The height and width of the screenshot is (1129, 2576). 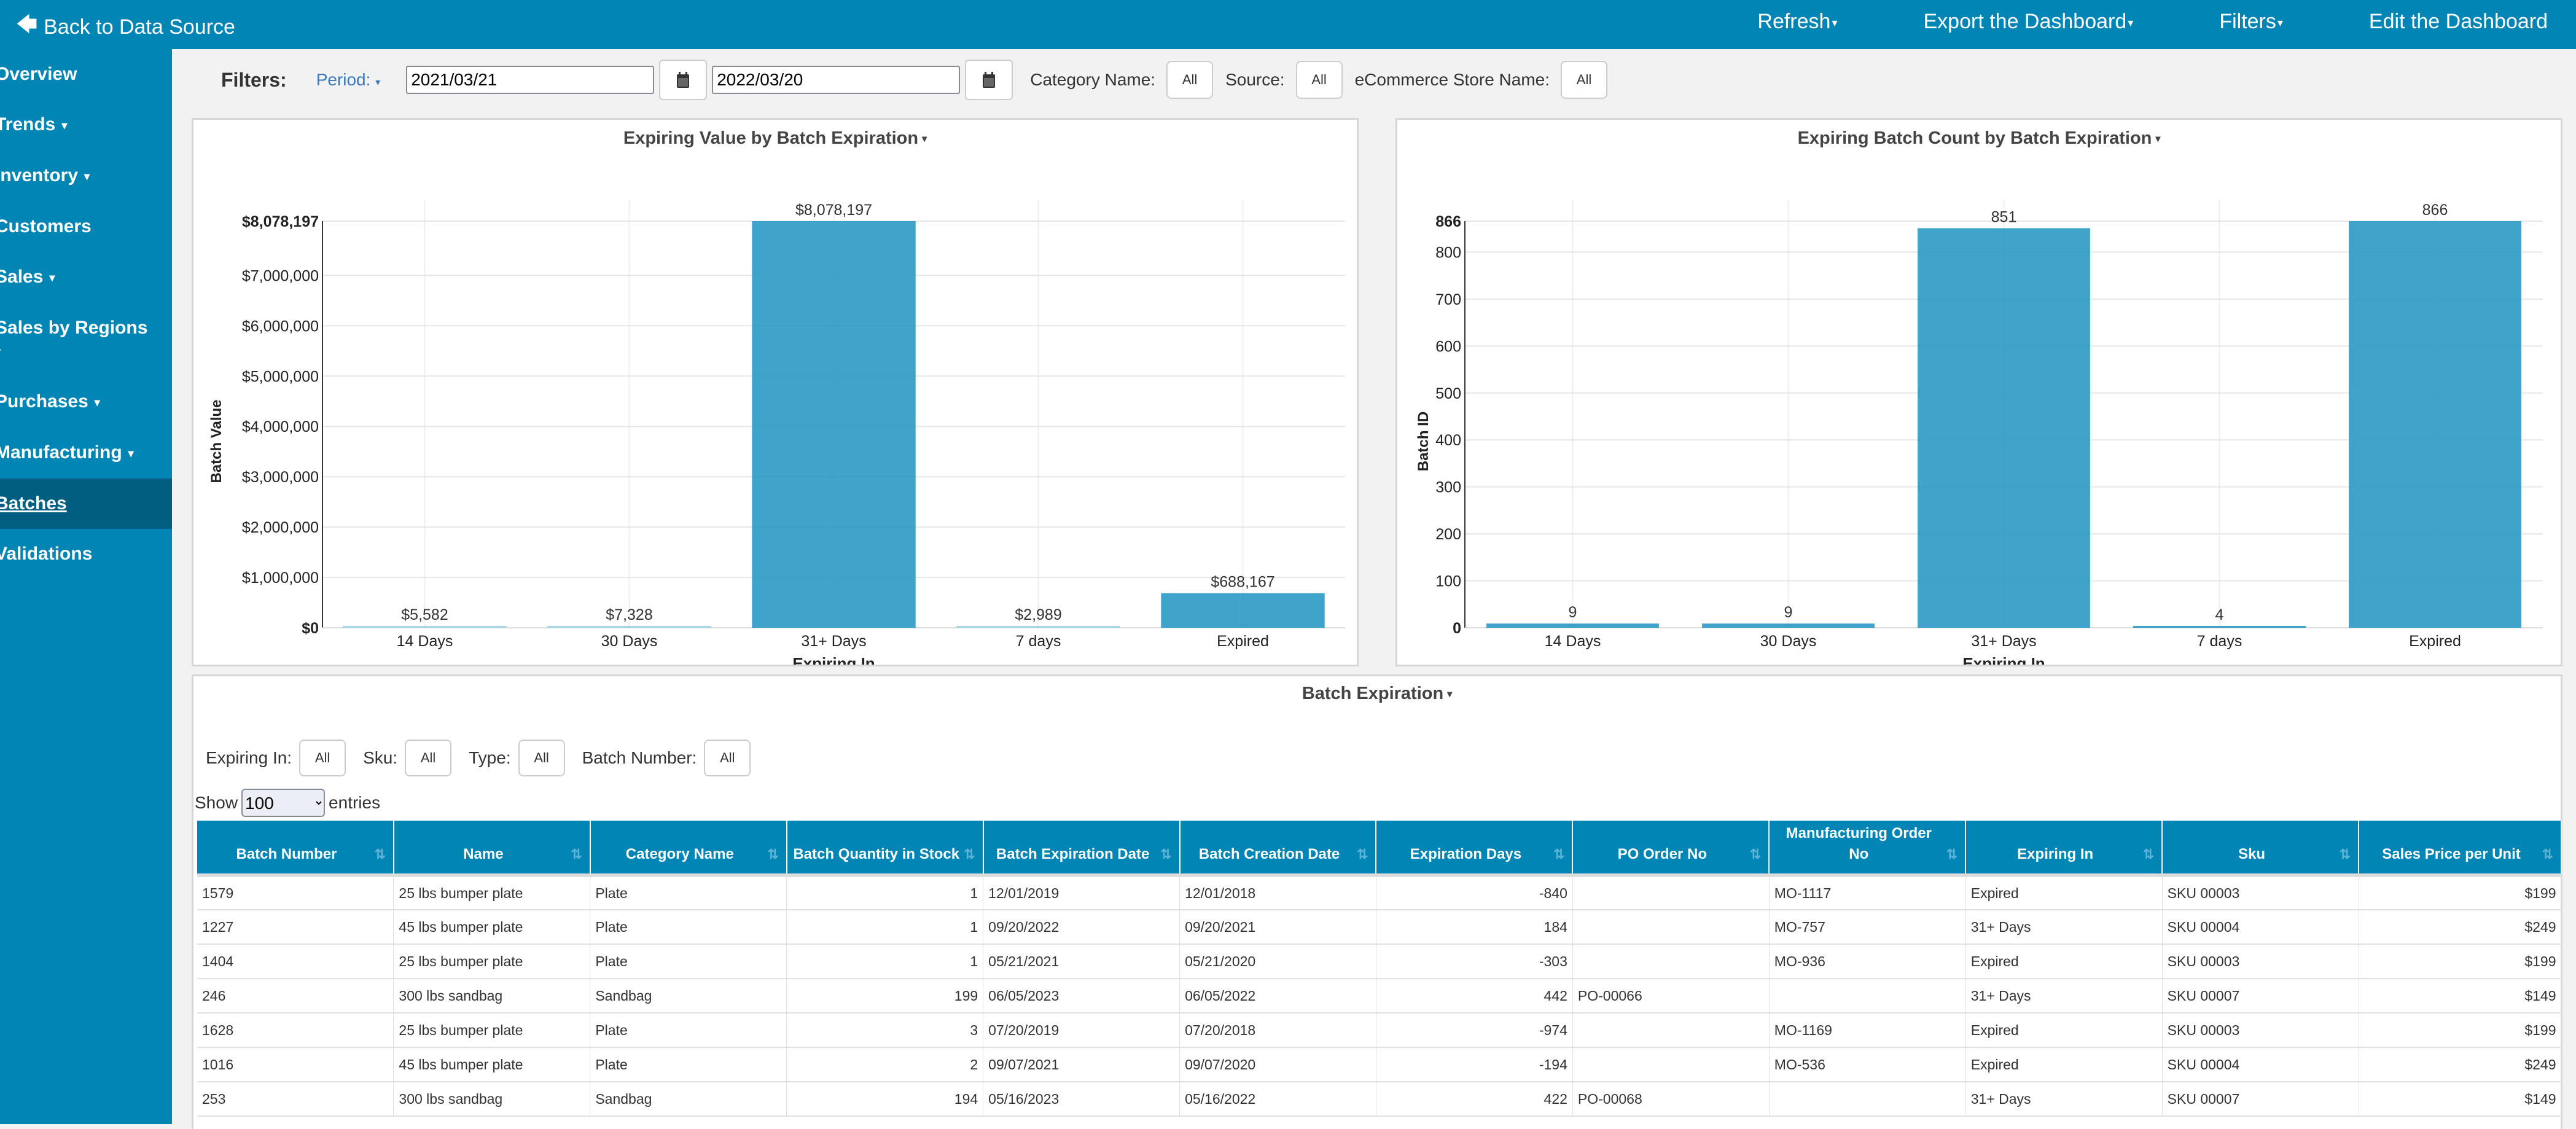 I want to click on column-header: Manufacturing Order No ⇅, so click(x=1868, y=849).